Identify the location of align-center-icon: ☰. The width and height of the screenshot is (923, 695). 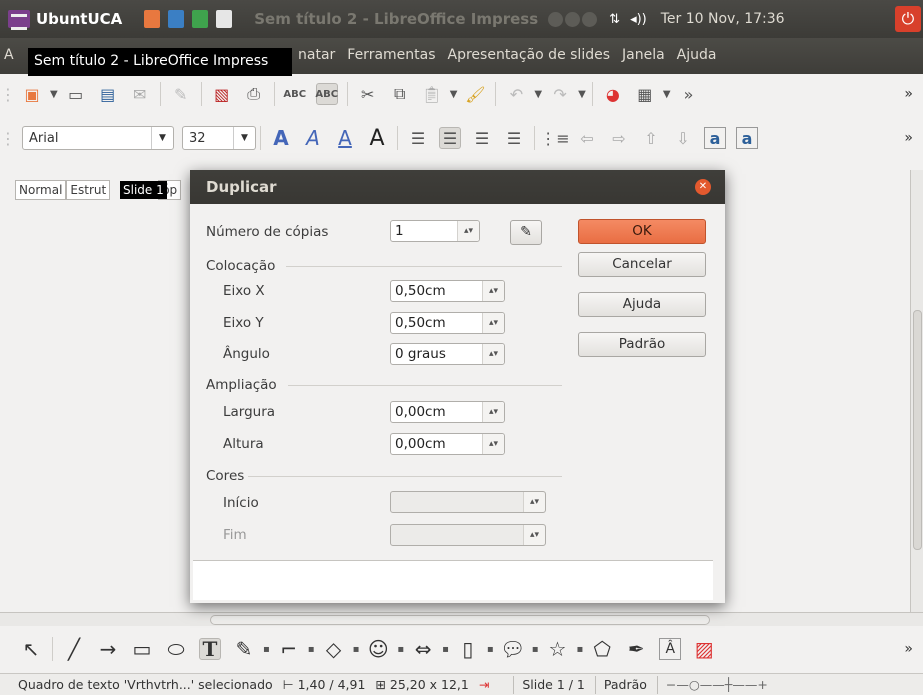
(450, 138).